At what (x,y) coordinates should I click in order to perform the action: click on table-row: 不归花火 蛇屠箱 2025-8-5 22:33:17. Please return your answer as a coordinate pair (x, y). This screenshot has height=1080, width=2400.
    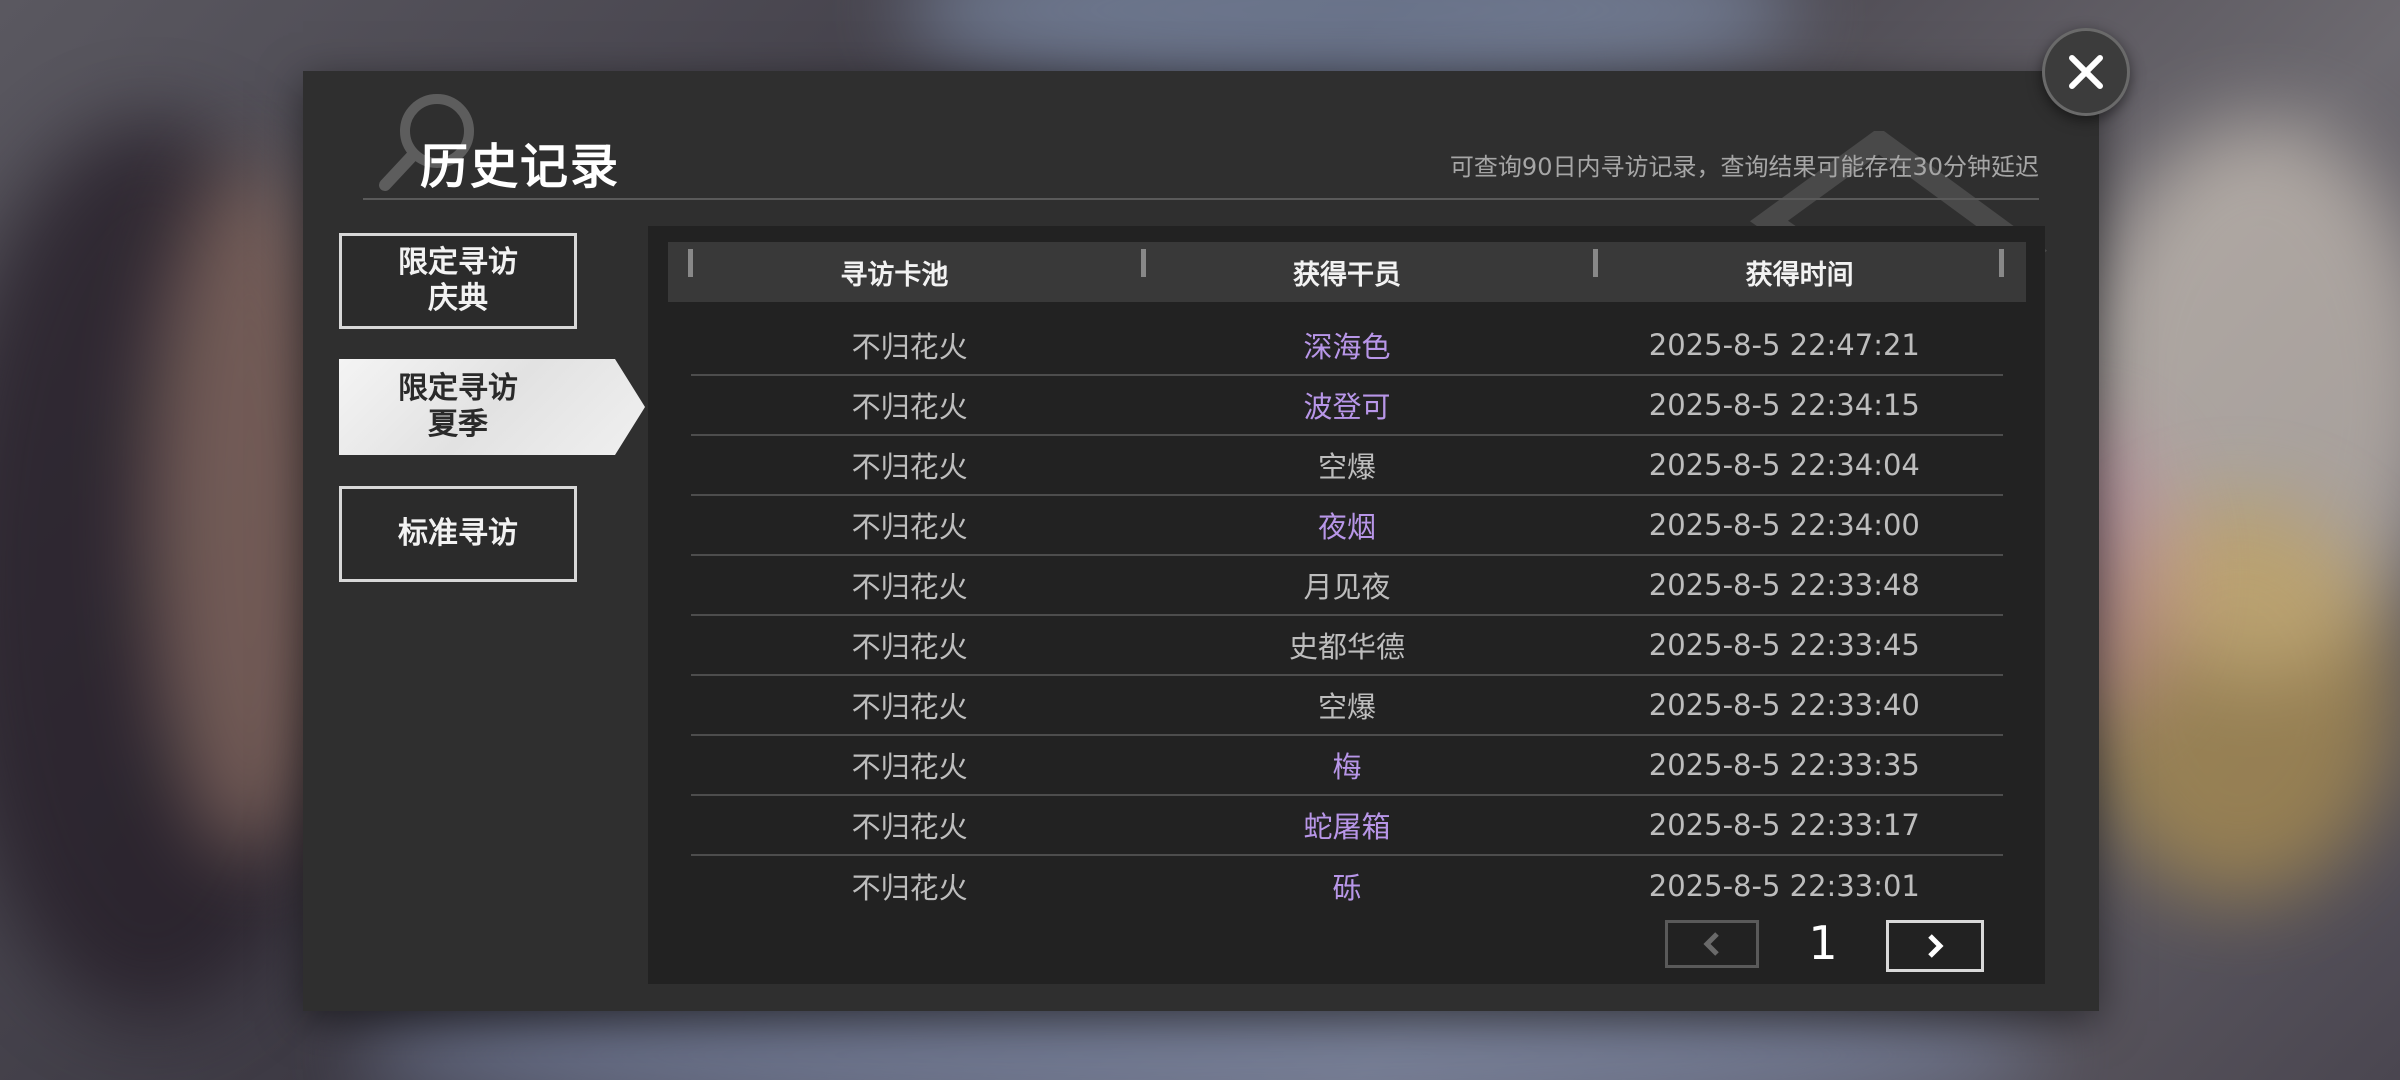
    Looking at the image, I should click on (1347, 826).